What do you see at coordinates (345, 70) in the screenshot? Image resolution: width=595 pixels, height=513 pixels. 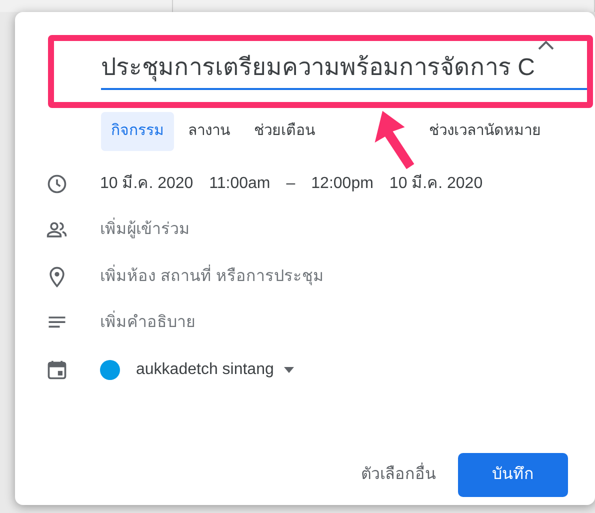 I see `title-input-field: ประชุมการเตรียมความพร้อมการจัดการ C` at bounding box center [345, 70].